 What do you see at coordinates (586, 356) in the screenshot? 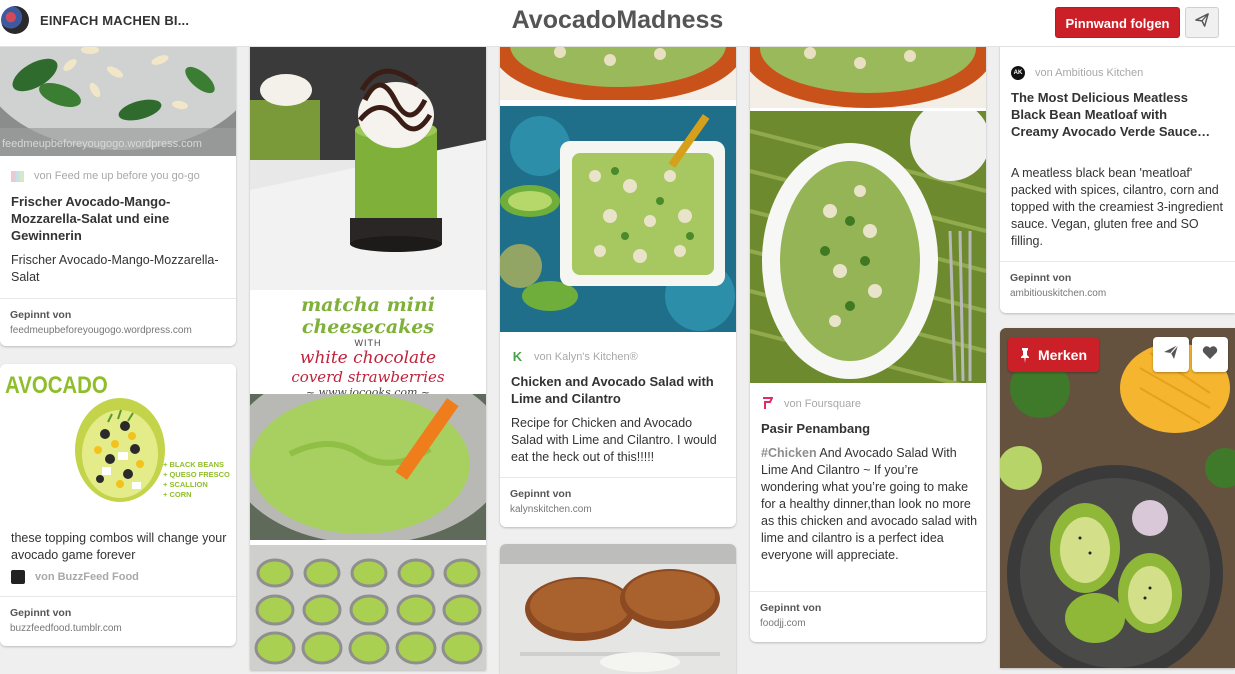
I see `pin-source-text: von Kalyn's Kitchen®` at bounding box center [586, 356].